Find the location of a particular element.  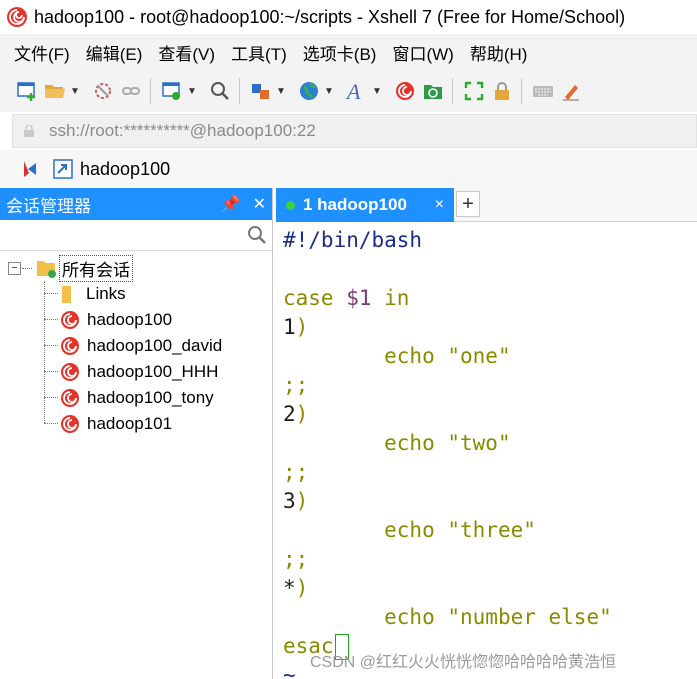

highlight-button is located at coordinates (571, 91).